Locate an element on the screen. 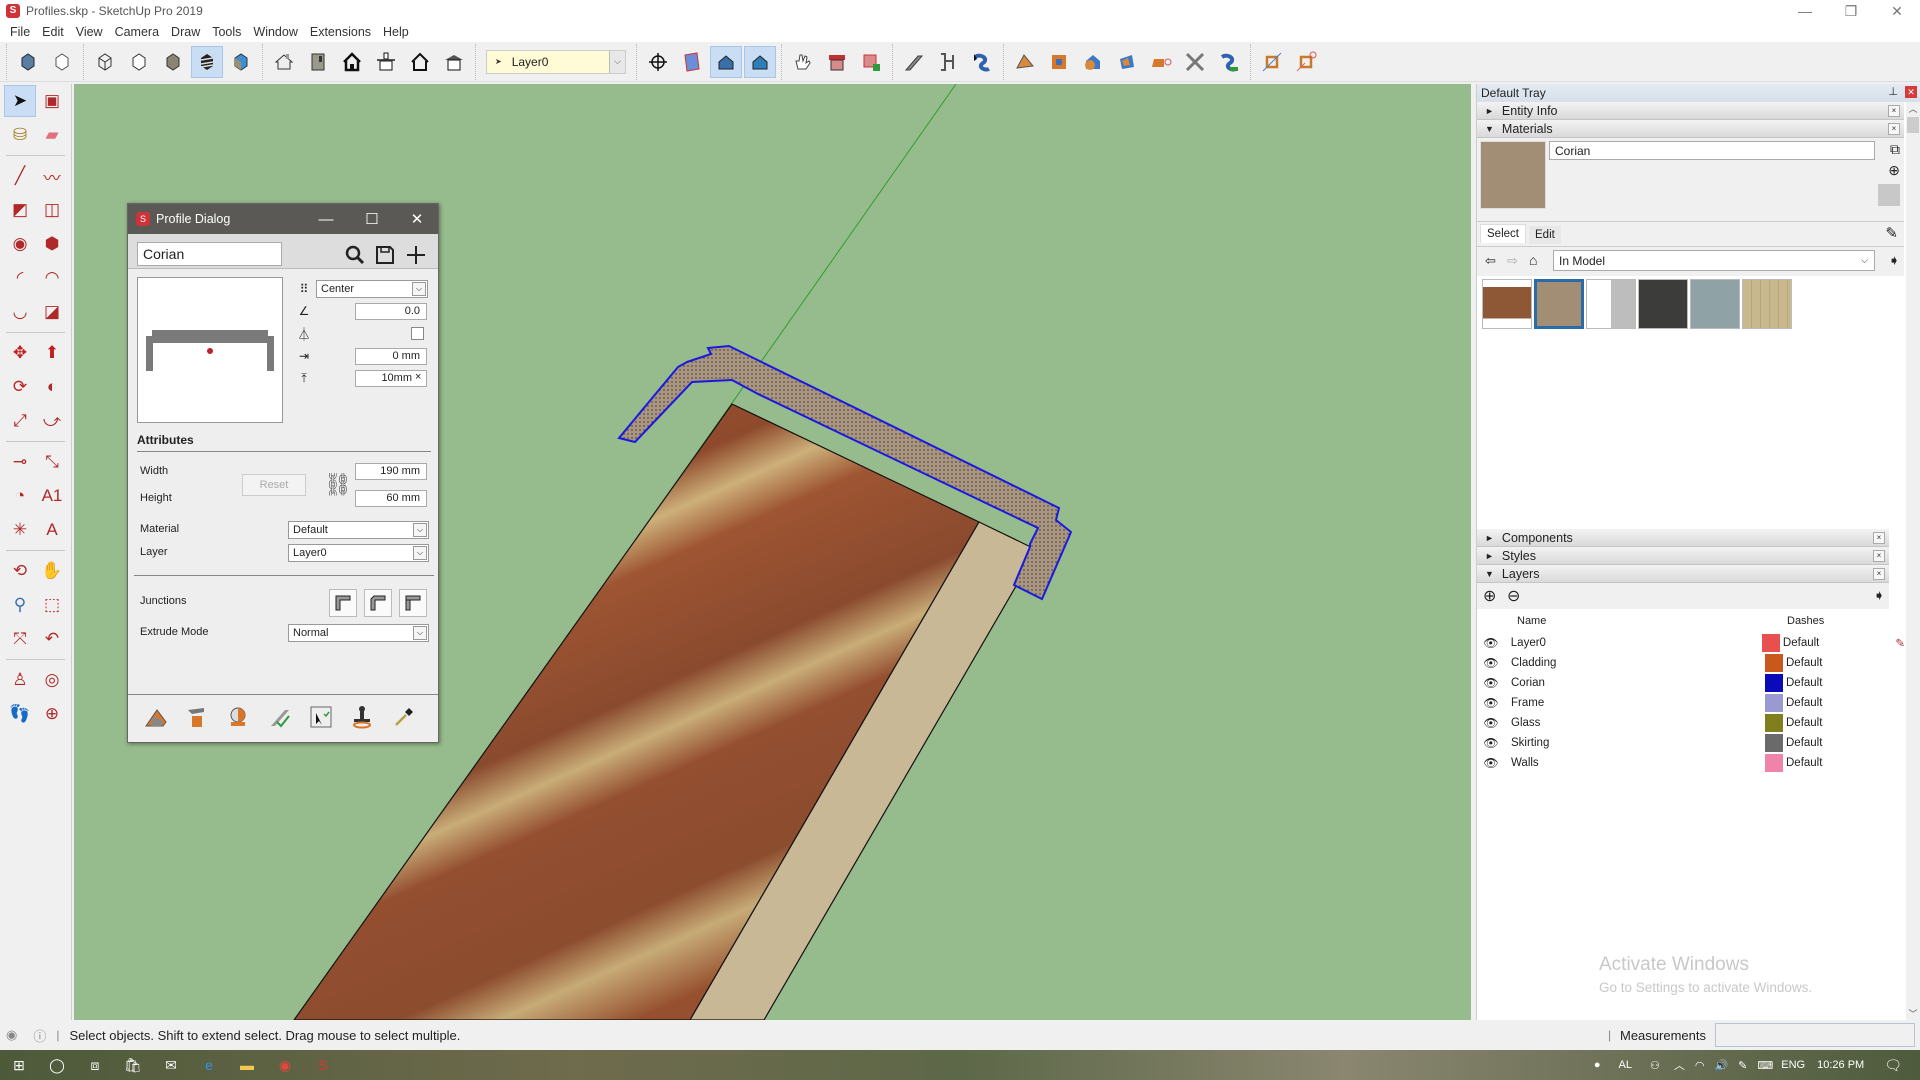  layer-dropdown: ➤ Layer0 ⌵ is located at coordinates (556, 61).